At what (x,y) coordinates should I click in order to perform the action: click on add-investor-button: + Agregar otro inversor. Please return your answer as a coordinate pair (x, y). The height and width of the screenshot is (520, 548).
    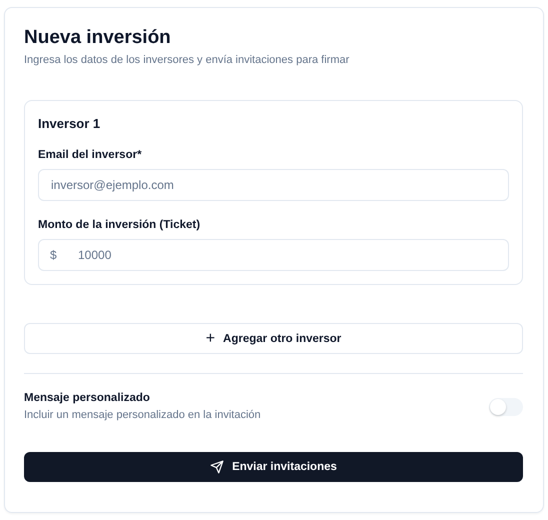
    Looking at the image, I should click on (273, 338).